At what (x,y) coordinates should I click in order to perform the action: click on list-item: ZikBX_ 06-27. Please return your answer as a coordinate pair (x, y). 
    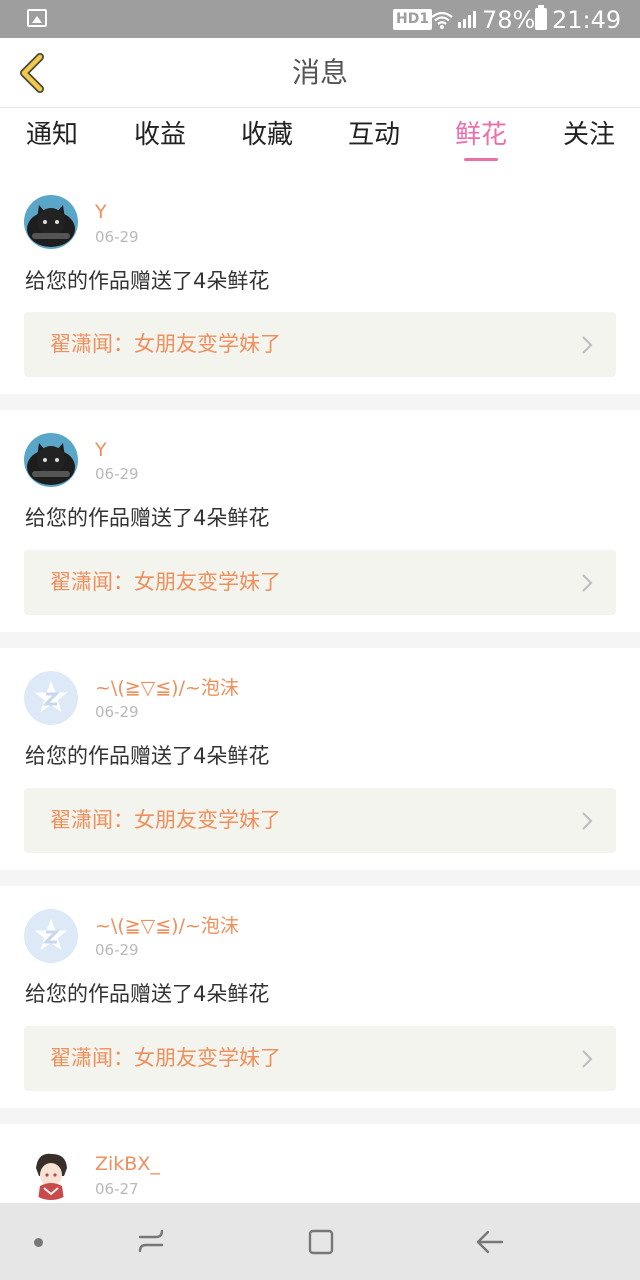
    Looking at the image, I should click on (320, 1163).